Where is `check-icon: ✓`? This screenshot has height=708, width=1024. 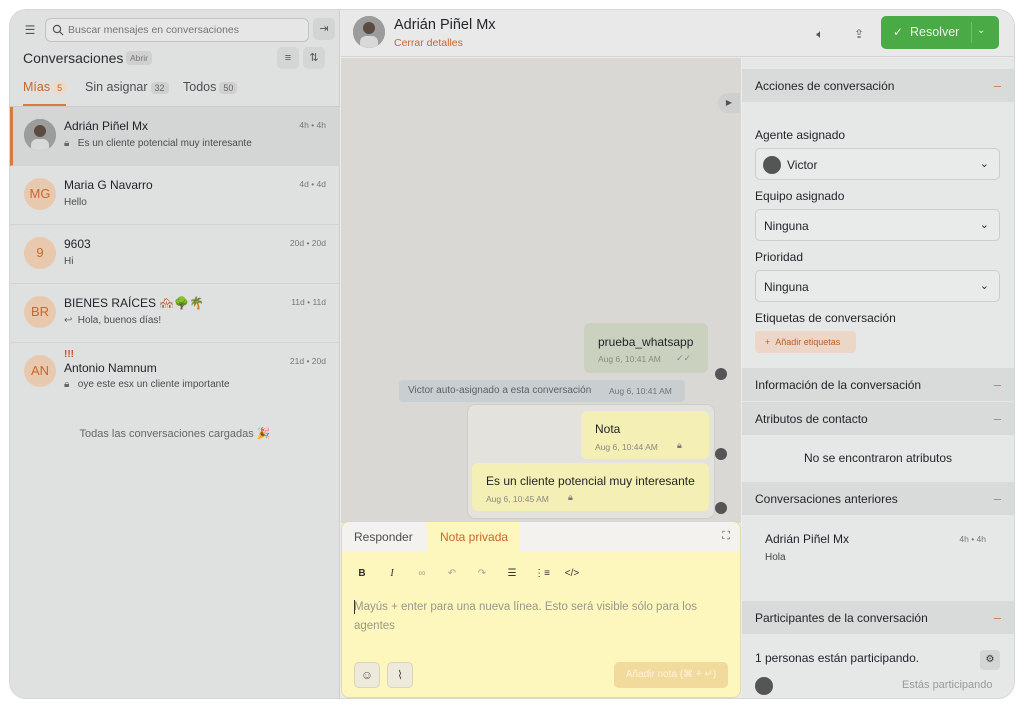
check-icon: ✓ is located at coordinates (898, 32).